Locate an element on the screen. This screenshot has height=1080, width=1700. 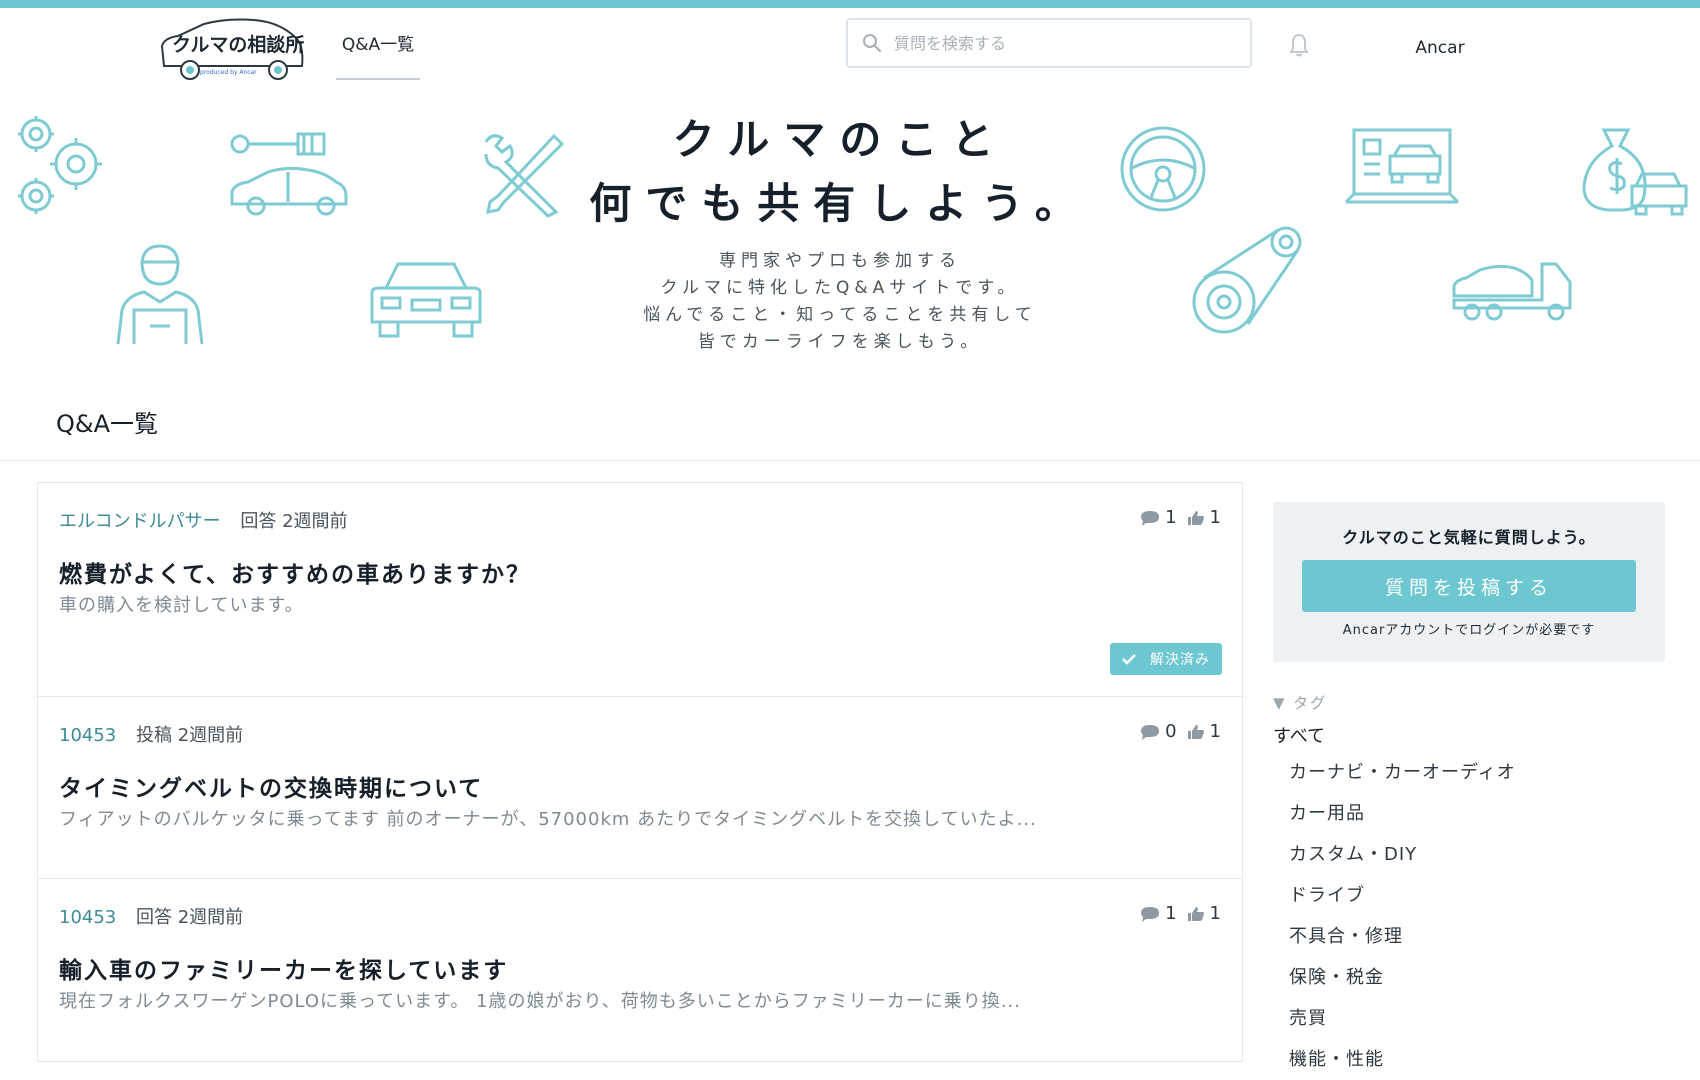
tag-item: カー用品 is located at coordinates (1402, 813).